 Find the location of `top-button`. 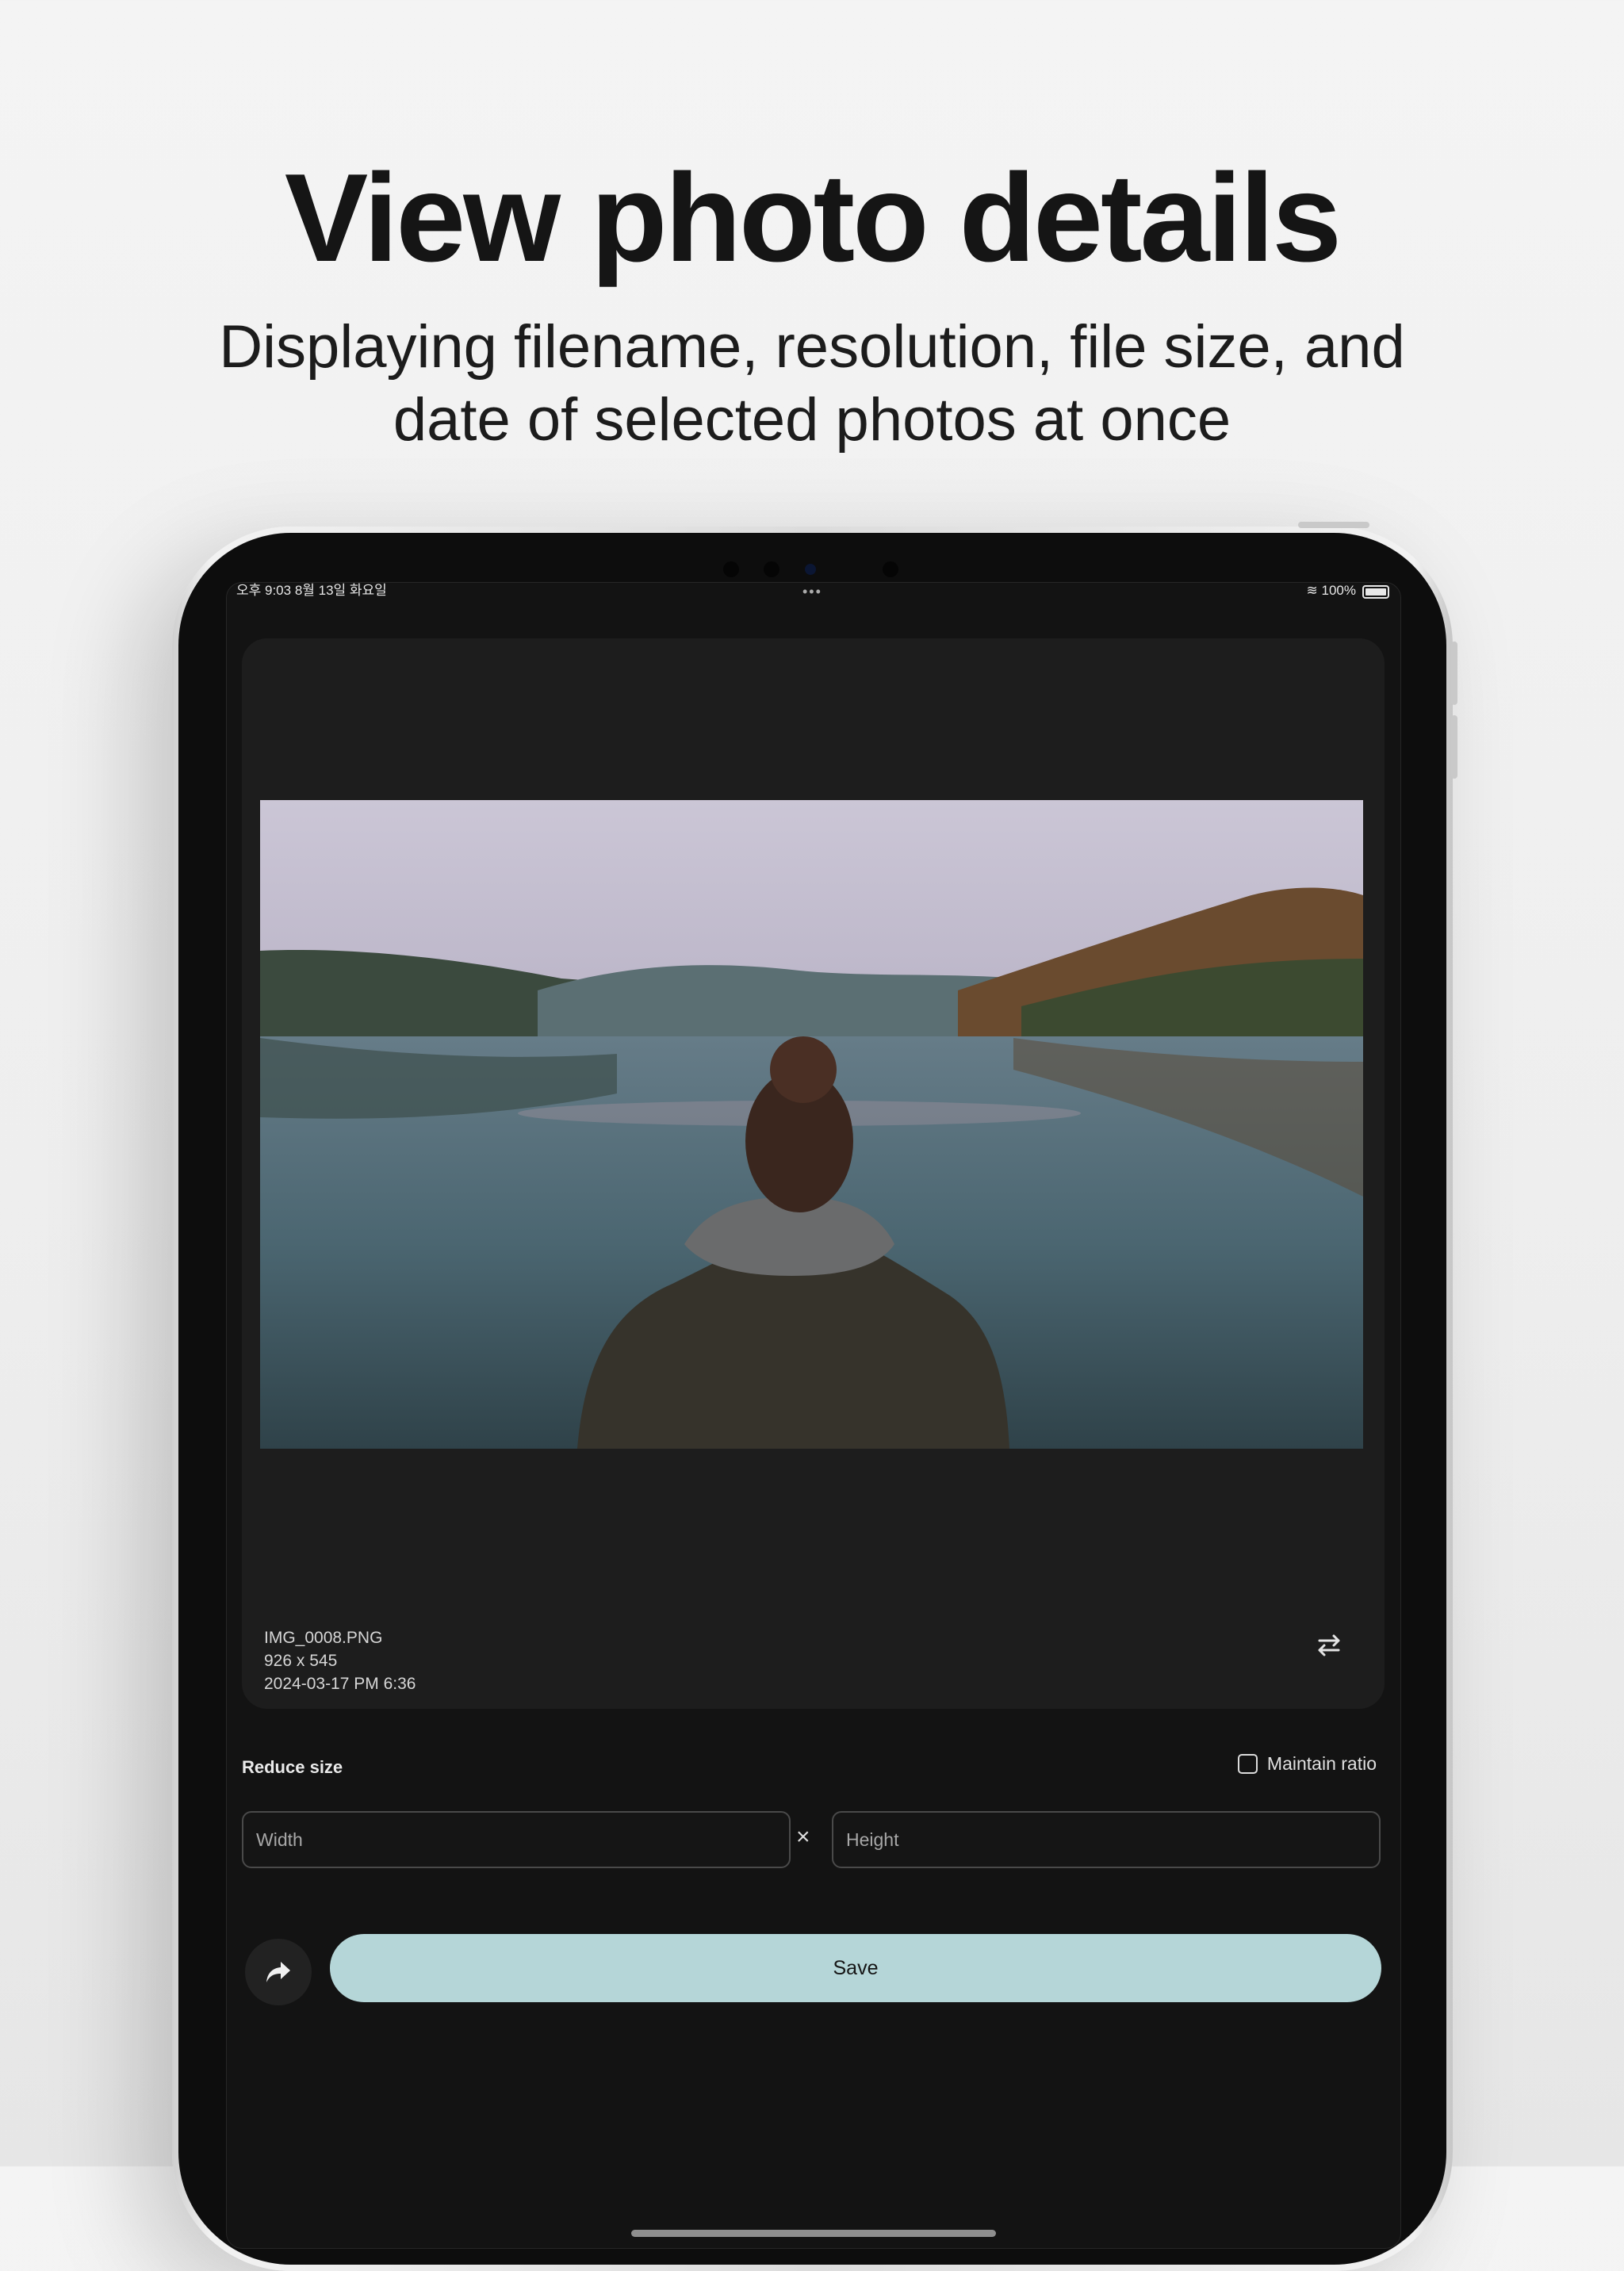

top-button is located at coordinates (1333, 525).